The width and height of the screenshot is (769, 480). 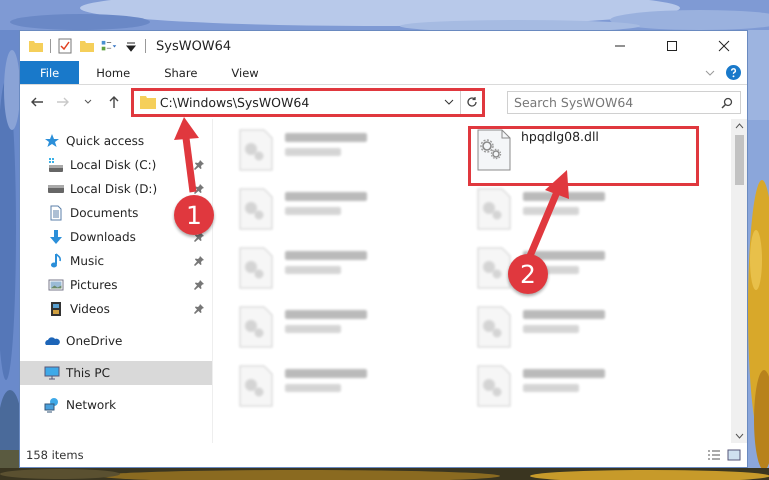 I want to click on nav-item: This PC, so click(x=116, y=373).